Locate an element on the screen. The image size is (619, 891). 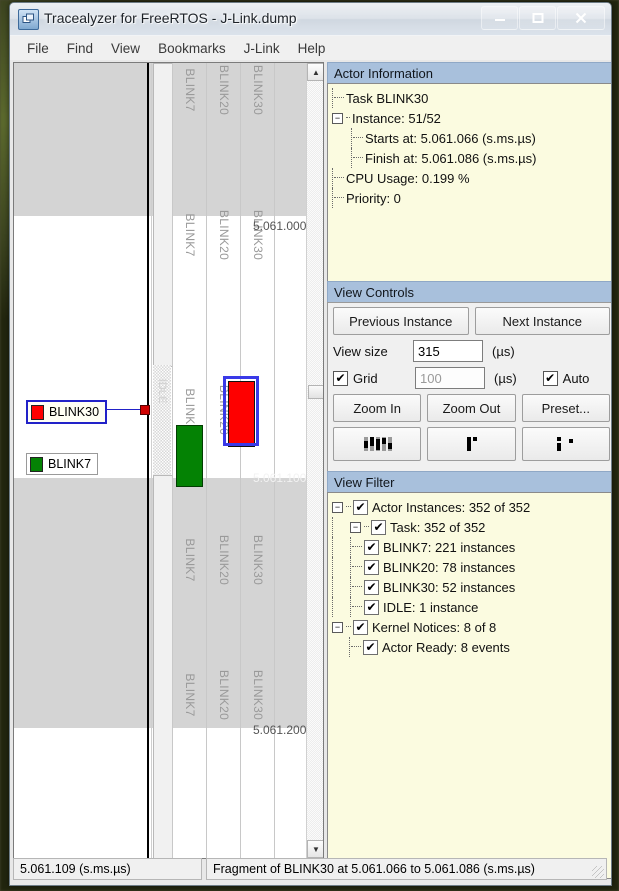
callout-blink30: BLINK30 is located at coordinates (67, 412).